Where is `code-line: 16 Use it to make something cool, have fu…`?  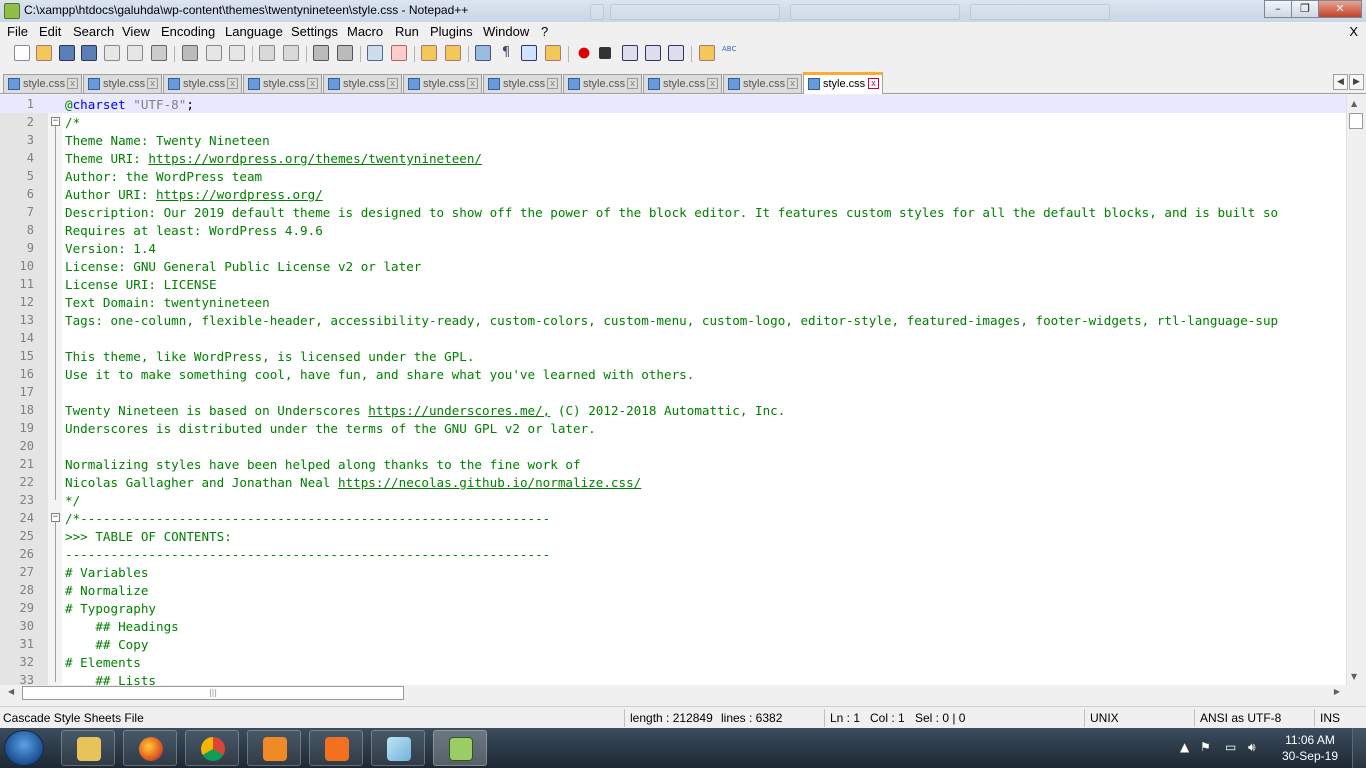
code-line: 16 Use it to make something cool, have fu… is located at coordinates (673, 374).